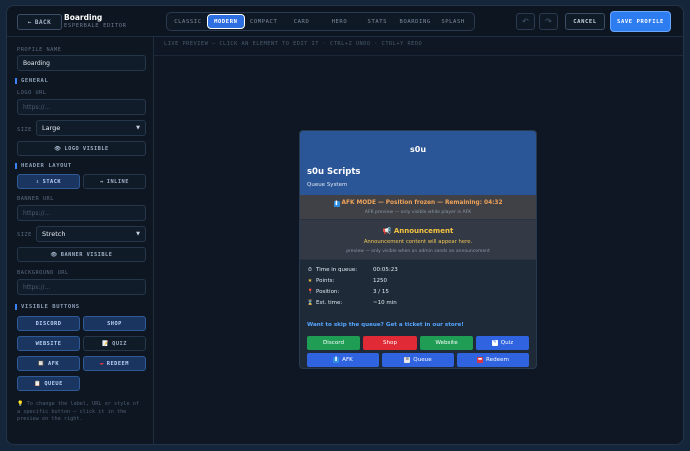 The image size is (690, 451). I want to click on visible-website-toggle: WEBSITE, so click(48, 343).